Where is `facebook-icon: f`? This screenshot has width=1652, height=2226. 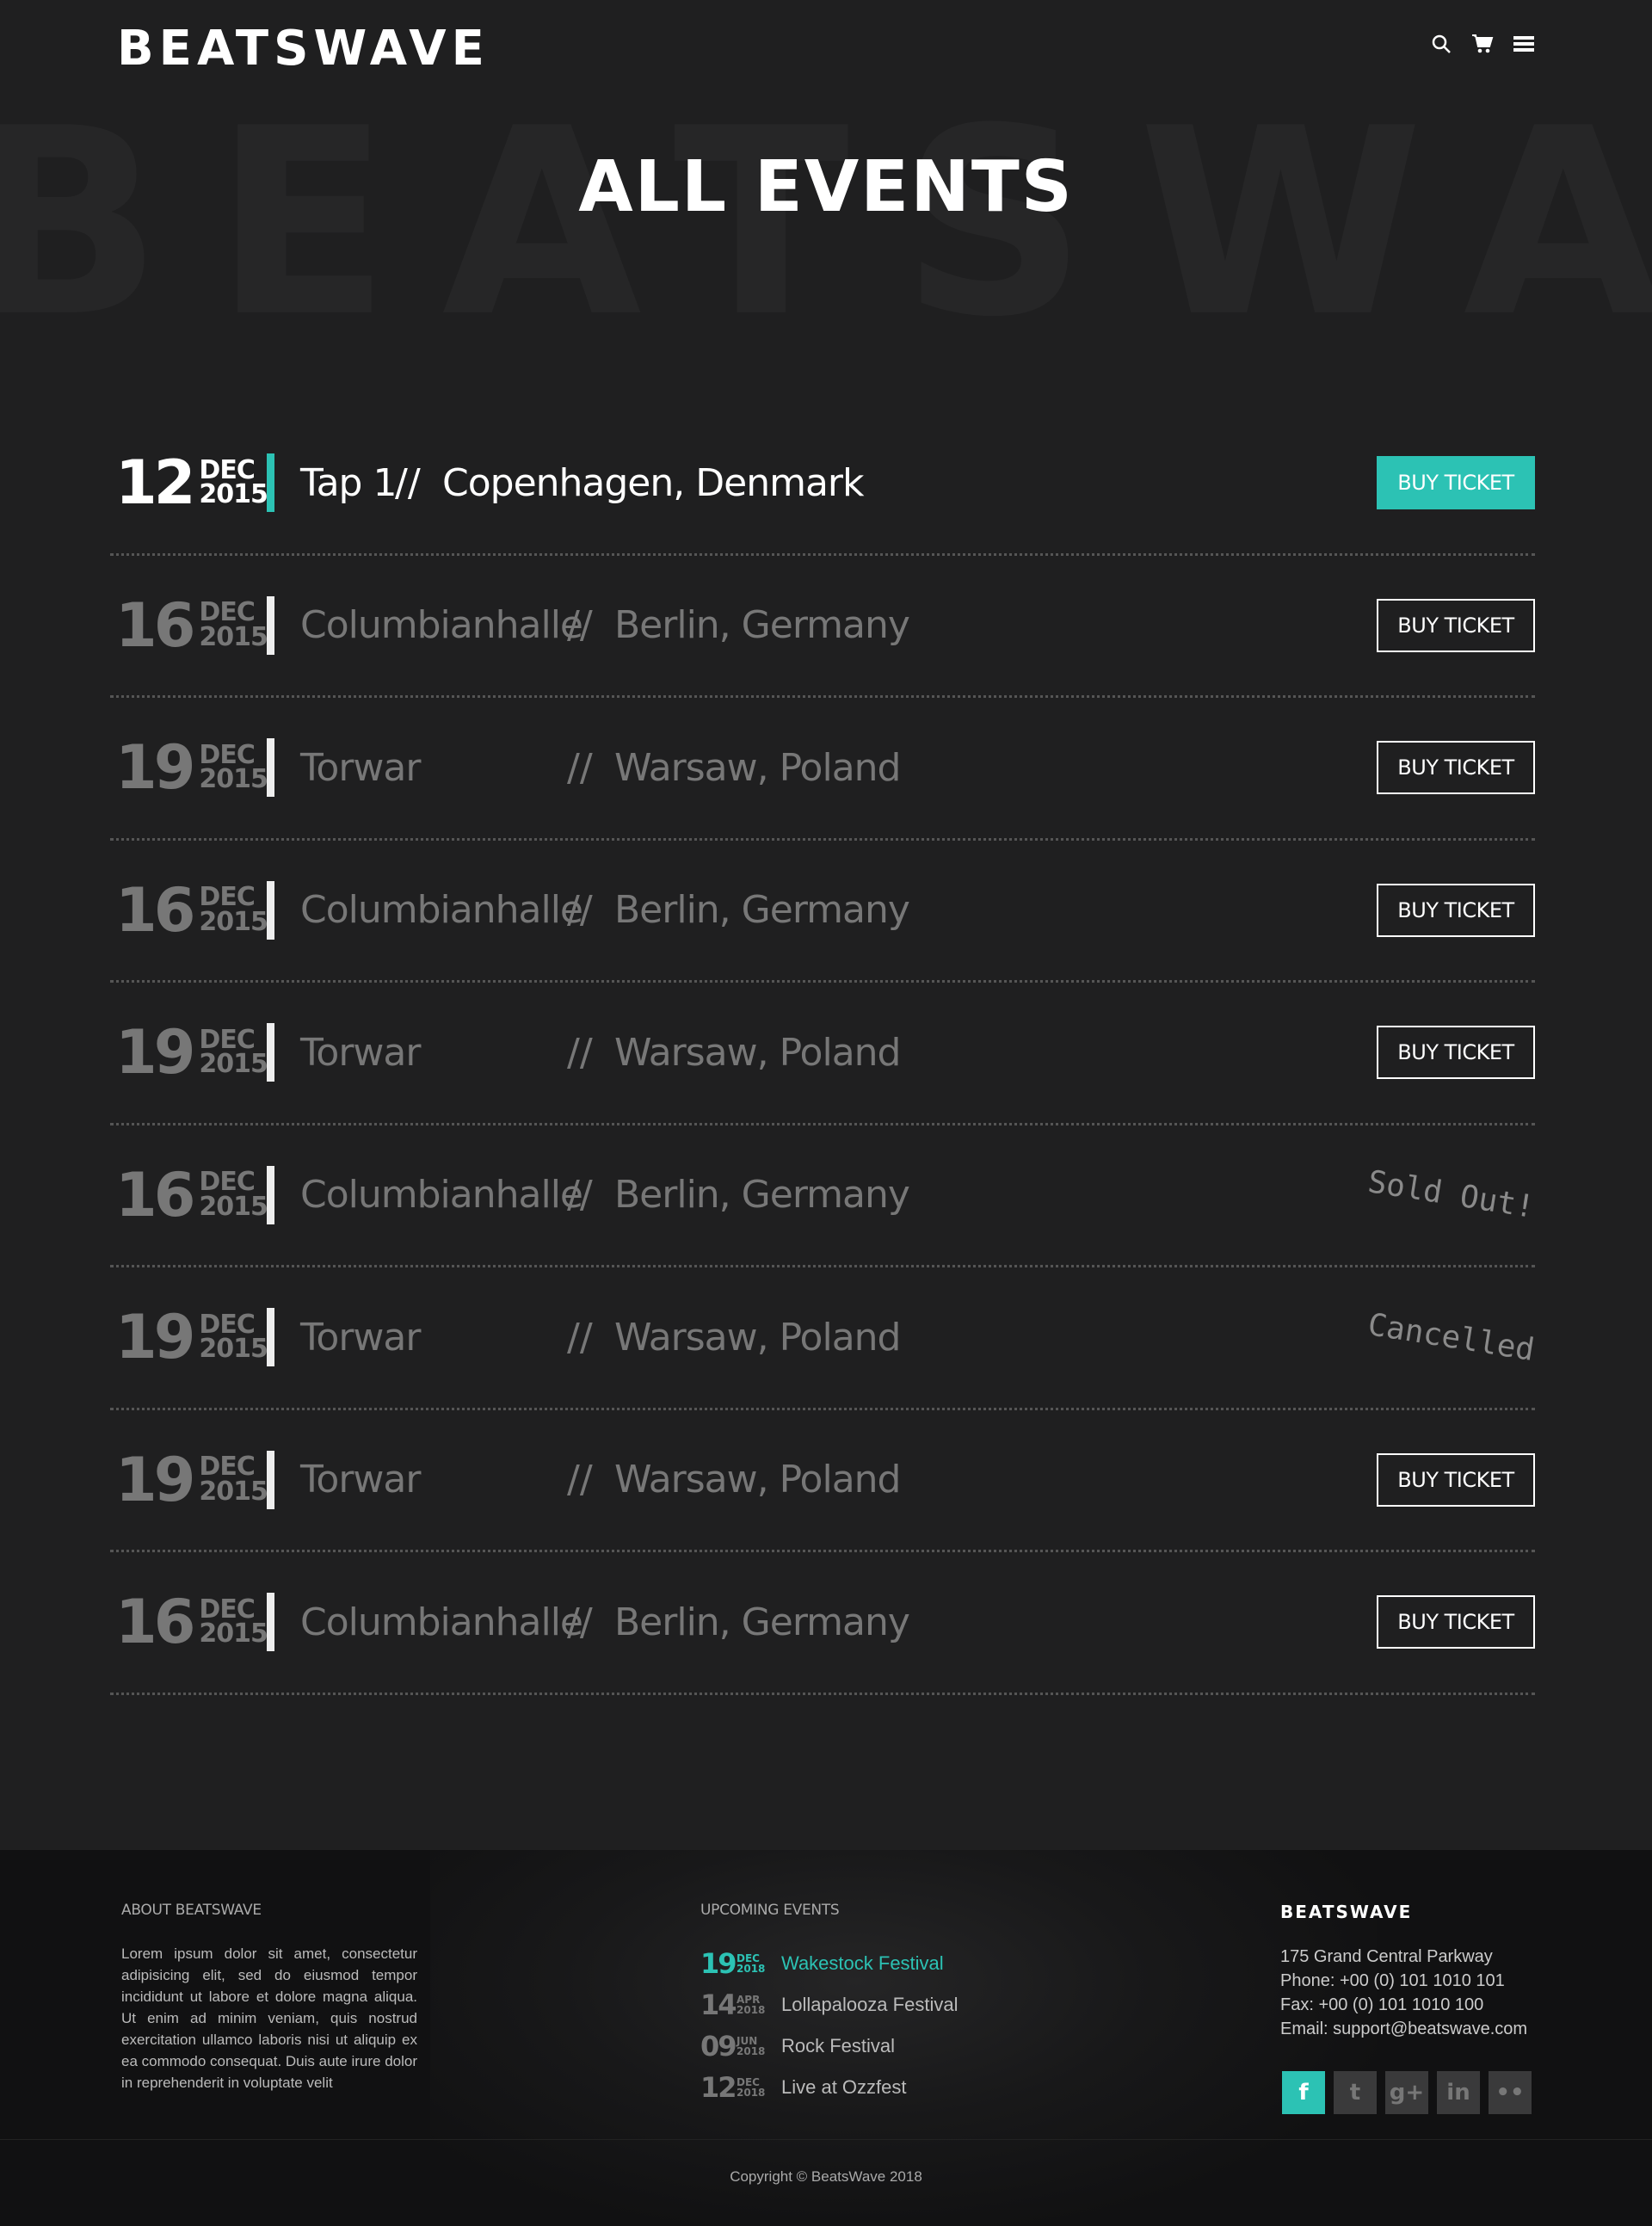 facebook-icon: f is located at coordinates (1303, 2092).